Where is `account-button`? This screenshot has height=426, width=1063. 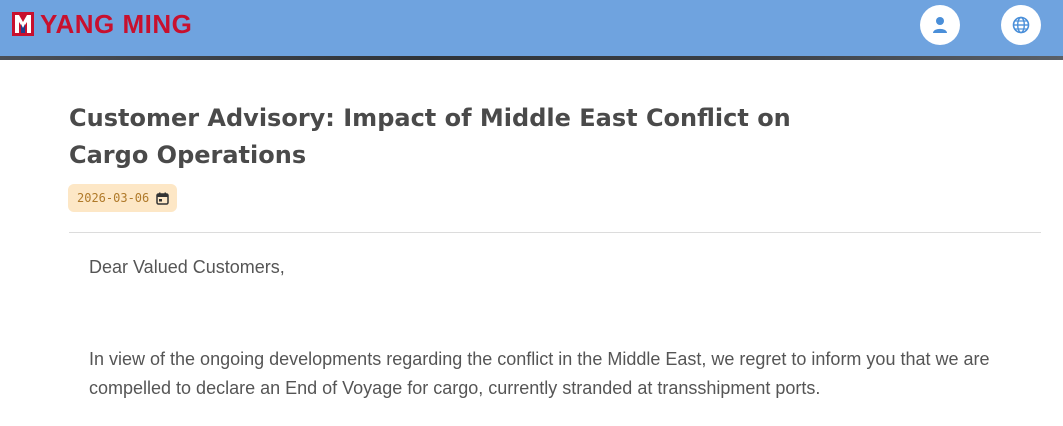 account-button is located at coordinates (940, 25).